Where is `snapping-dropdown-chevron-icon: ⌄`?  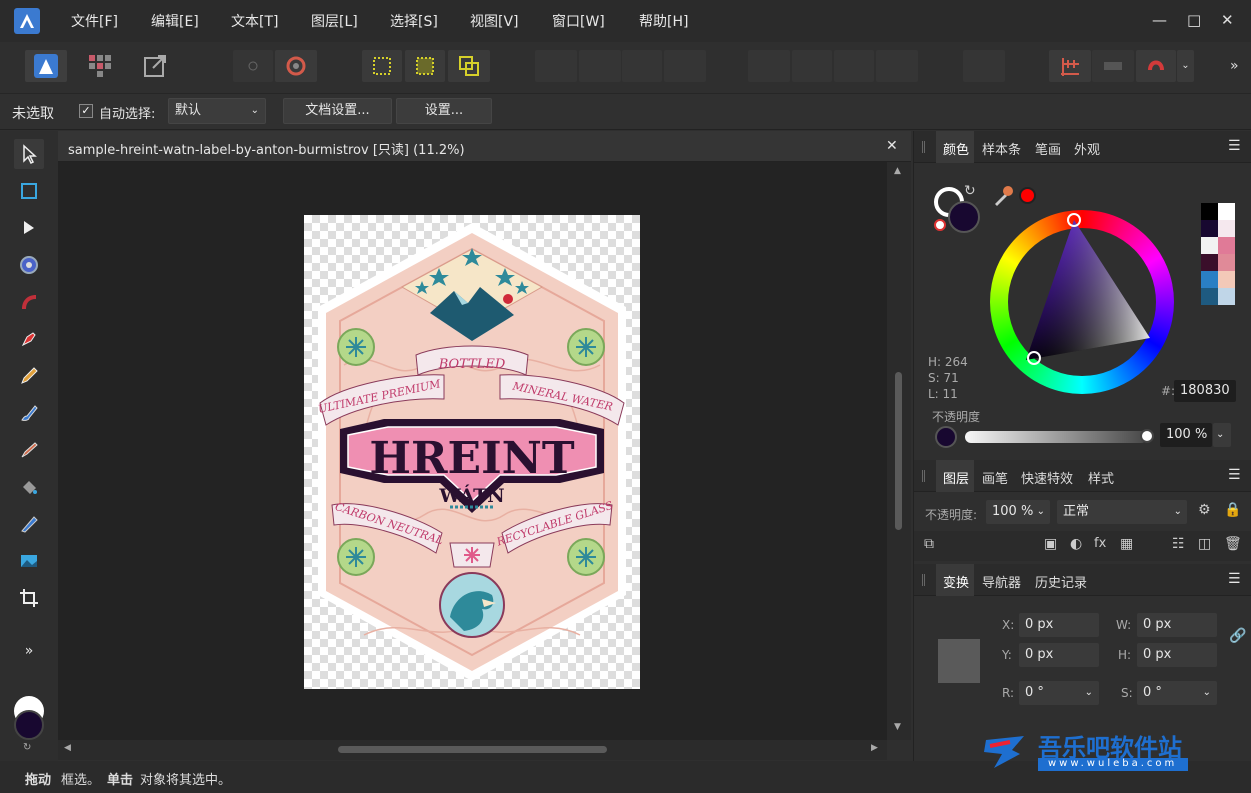
snapping-dropdown-chevron-icon: ⌄ is located at coordinates (1185, 66).